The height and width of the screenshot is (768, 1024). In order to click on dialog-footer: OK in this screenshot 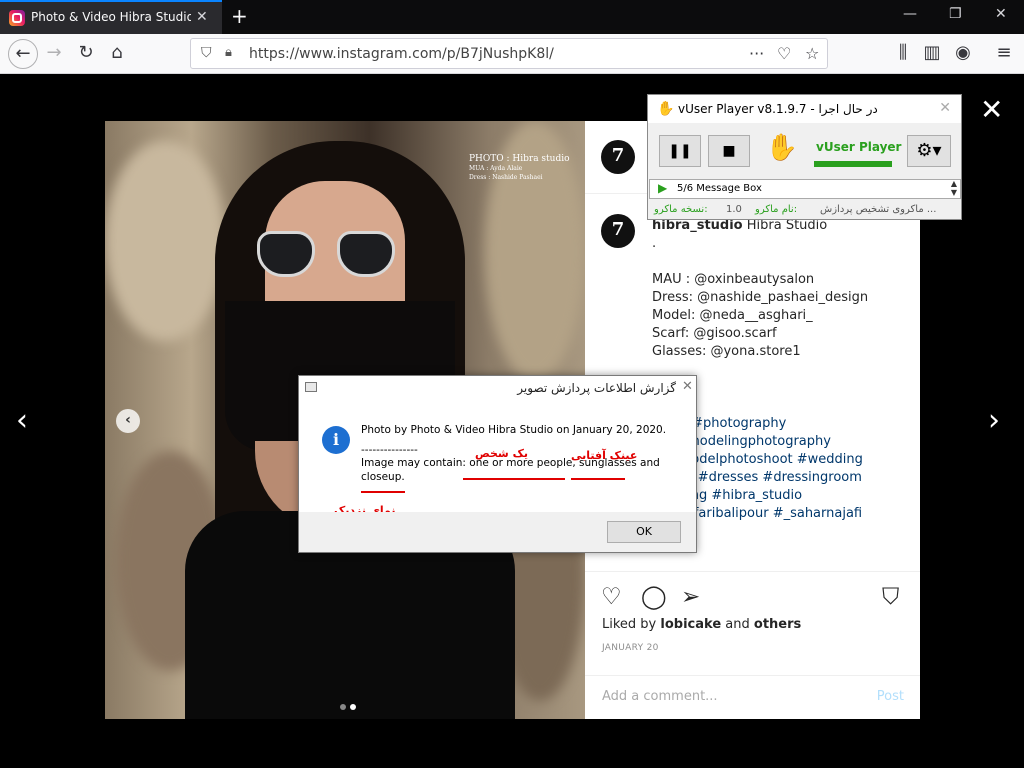, I will do `click(497, 532)`.